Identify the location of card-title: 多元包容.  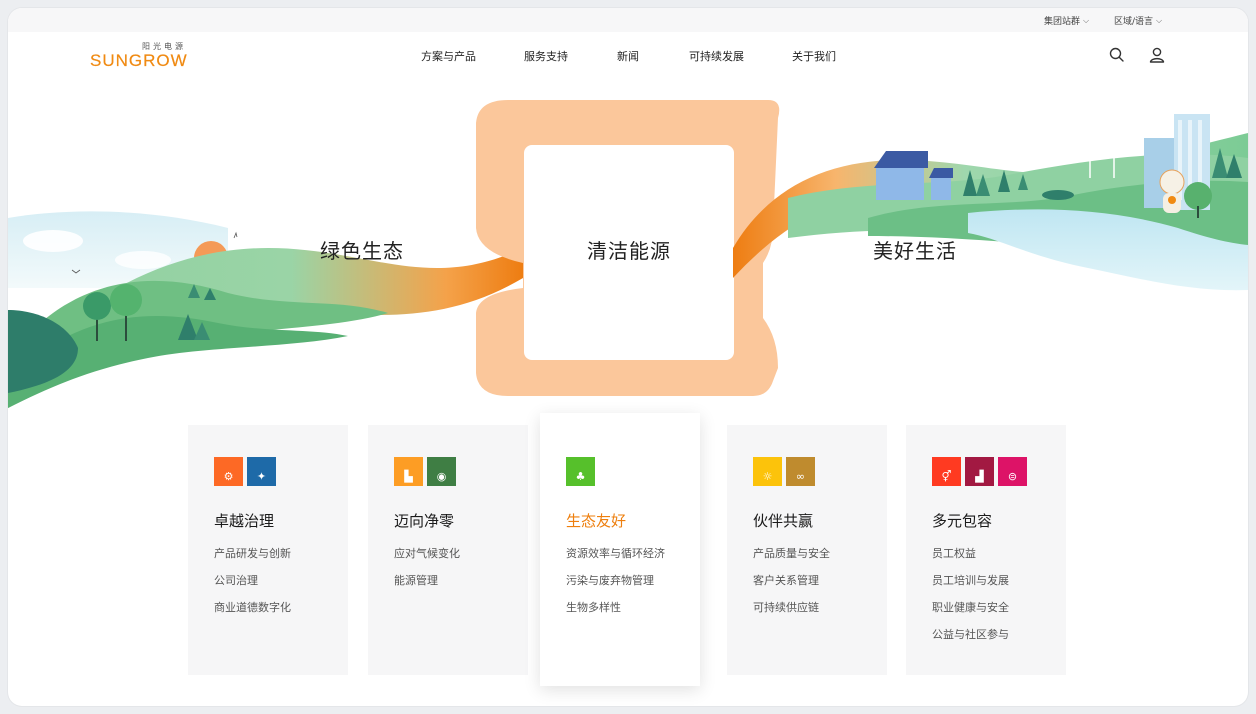
(962, 521).